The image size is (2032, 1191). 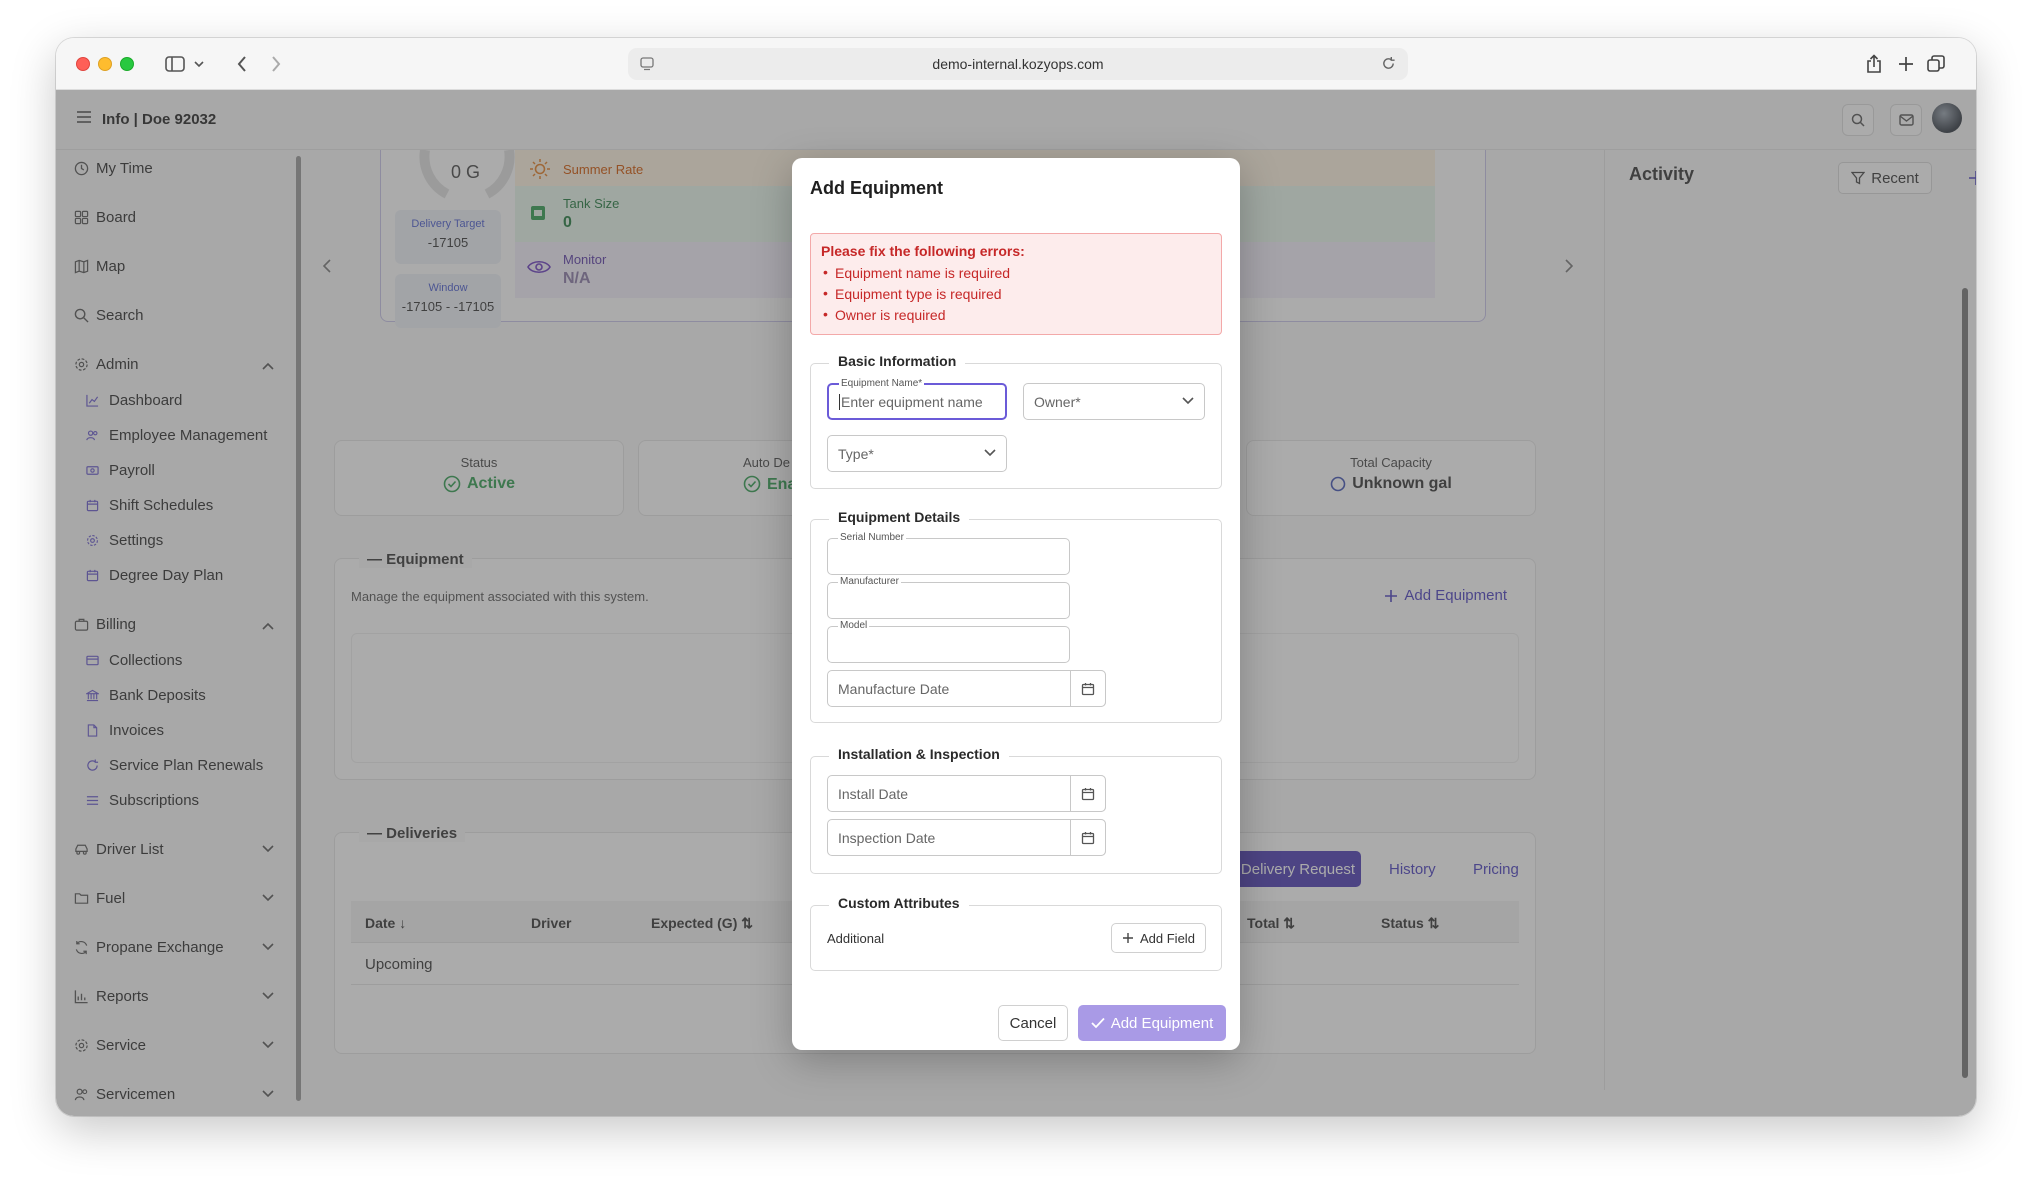 What do you see at coordinates (897, 361) in the screenshot?
I see `section-legend: Basic Information` at bounding box center [897, 361].